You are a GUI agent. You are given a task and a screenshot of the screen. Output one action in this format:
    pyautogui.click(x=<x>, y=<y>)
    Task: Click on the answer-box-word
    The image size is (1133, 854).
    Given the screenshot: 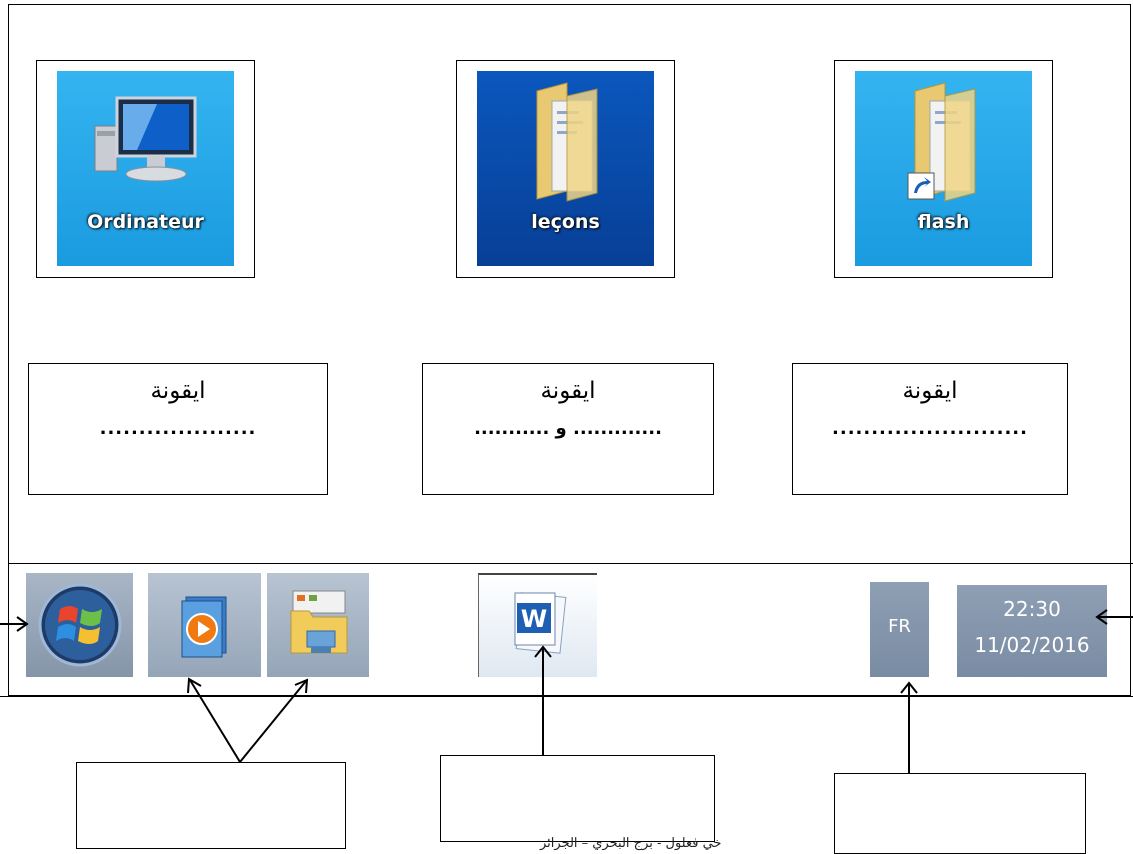 What is the action you would take?
    pyautogui.click(x=577, y=798)
    